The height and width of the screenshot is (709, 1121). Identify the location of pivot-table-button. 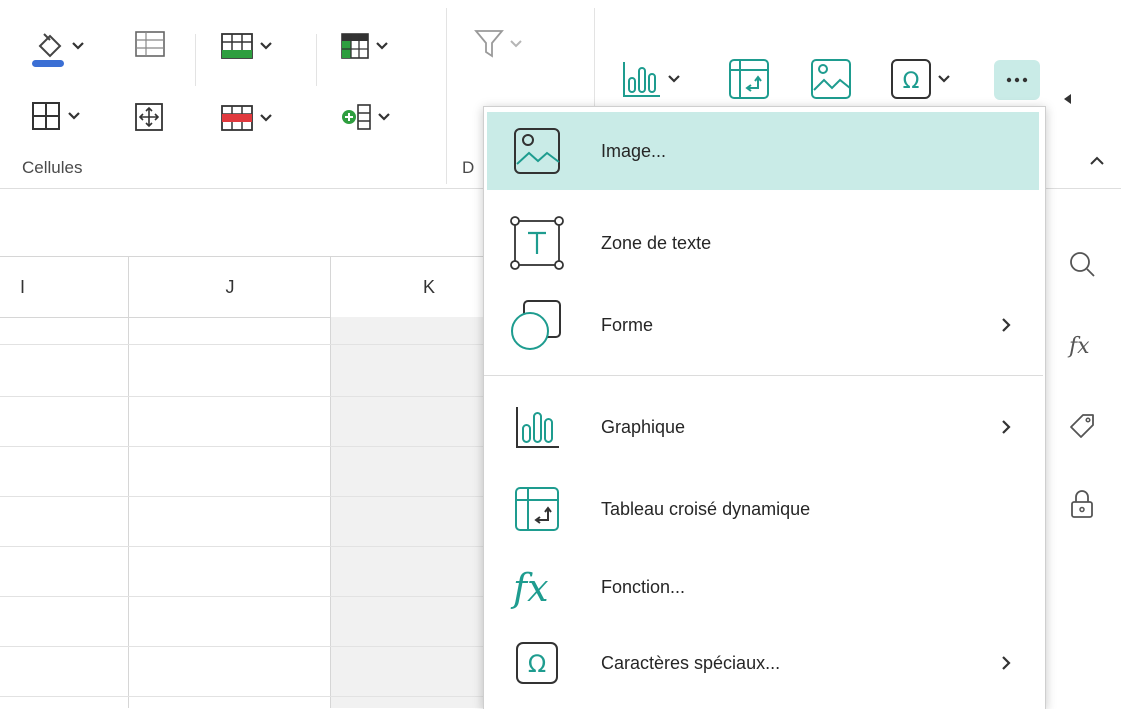
(749, 79).